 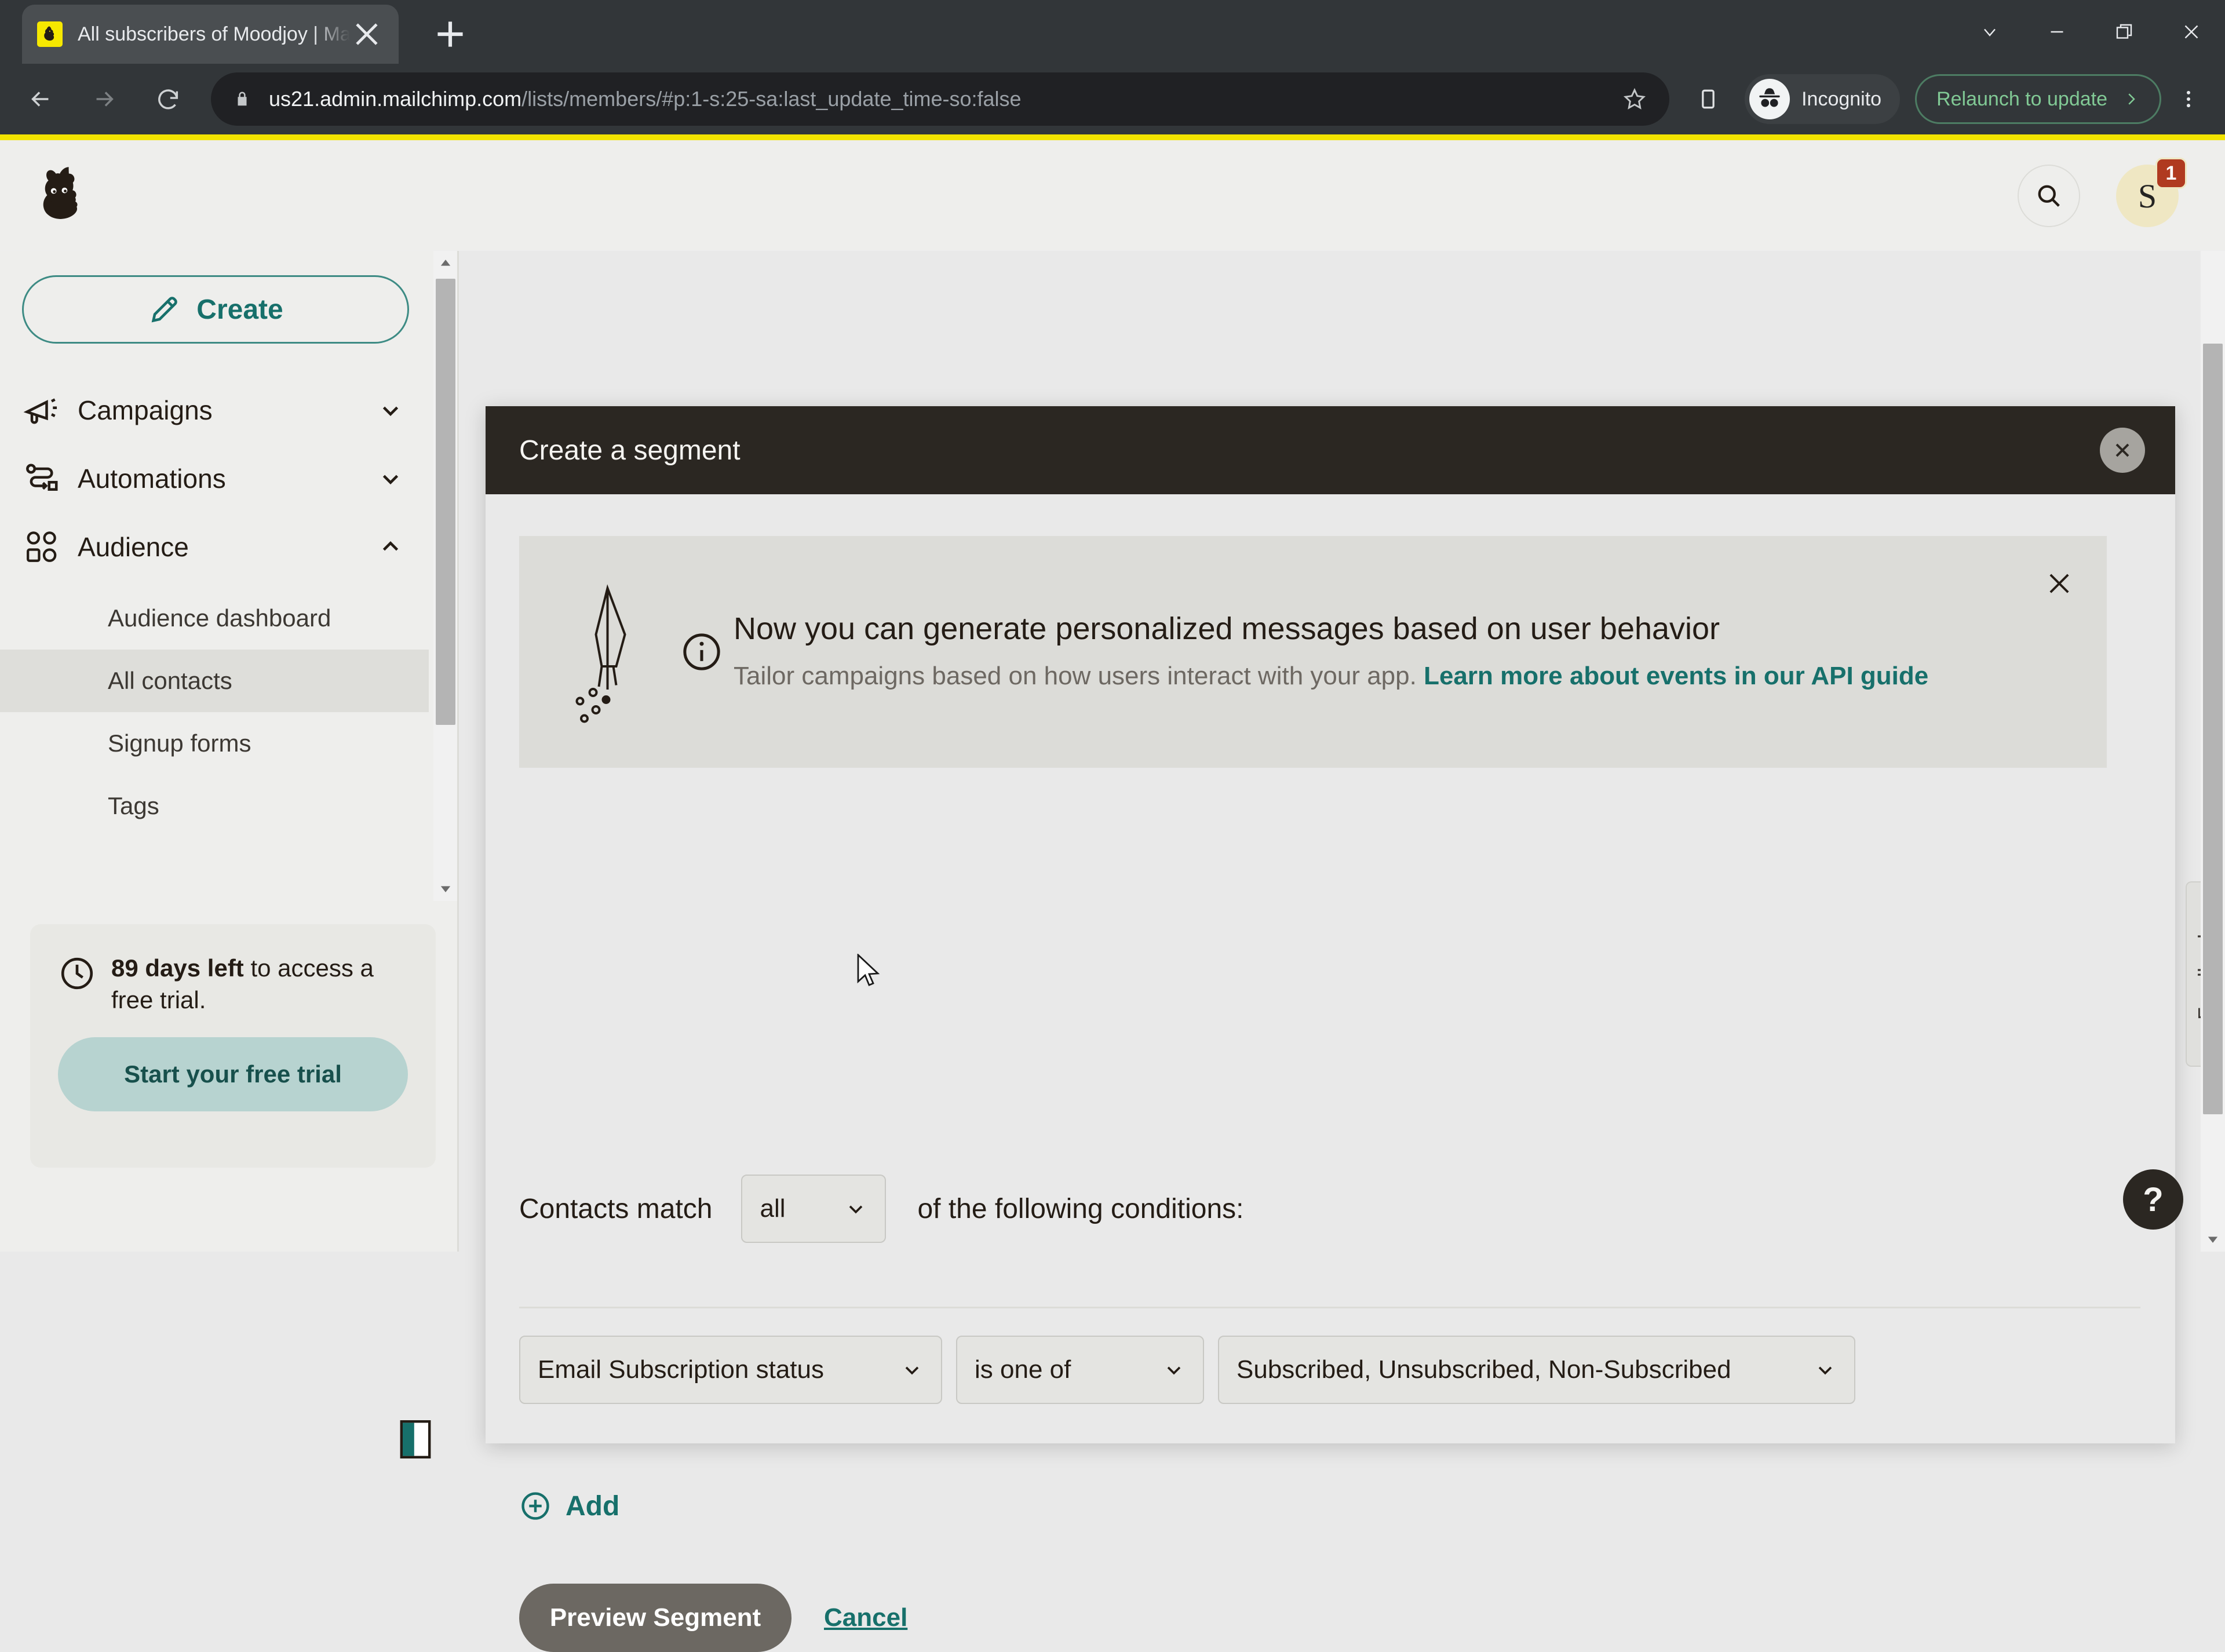 I want to click on help-button: ?, so click(x=2153, y=1199).